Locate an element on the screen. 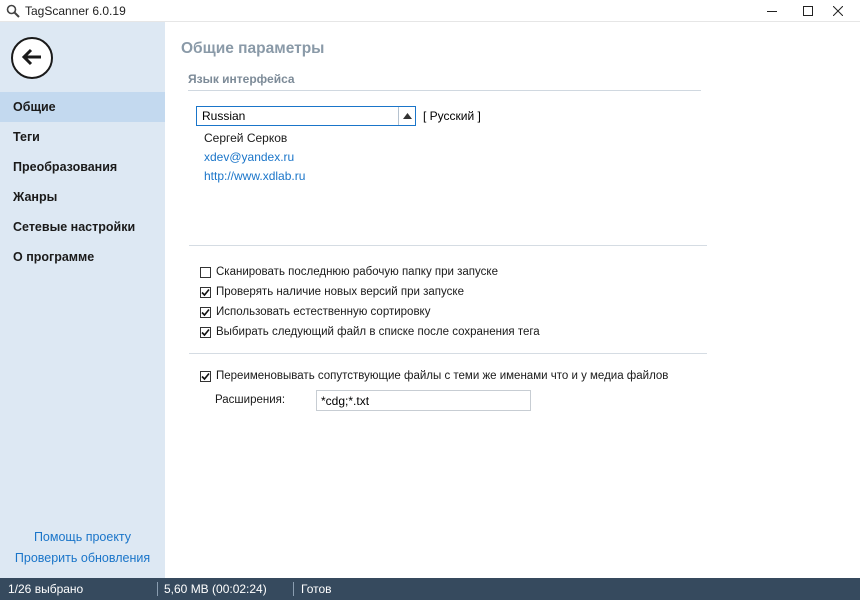 The height and width of the screenshot is (600, 860). sidebar-item-network: Сетевые настройки is located at coordinates (82, 227).